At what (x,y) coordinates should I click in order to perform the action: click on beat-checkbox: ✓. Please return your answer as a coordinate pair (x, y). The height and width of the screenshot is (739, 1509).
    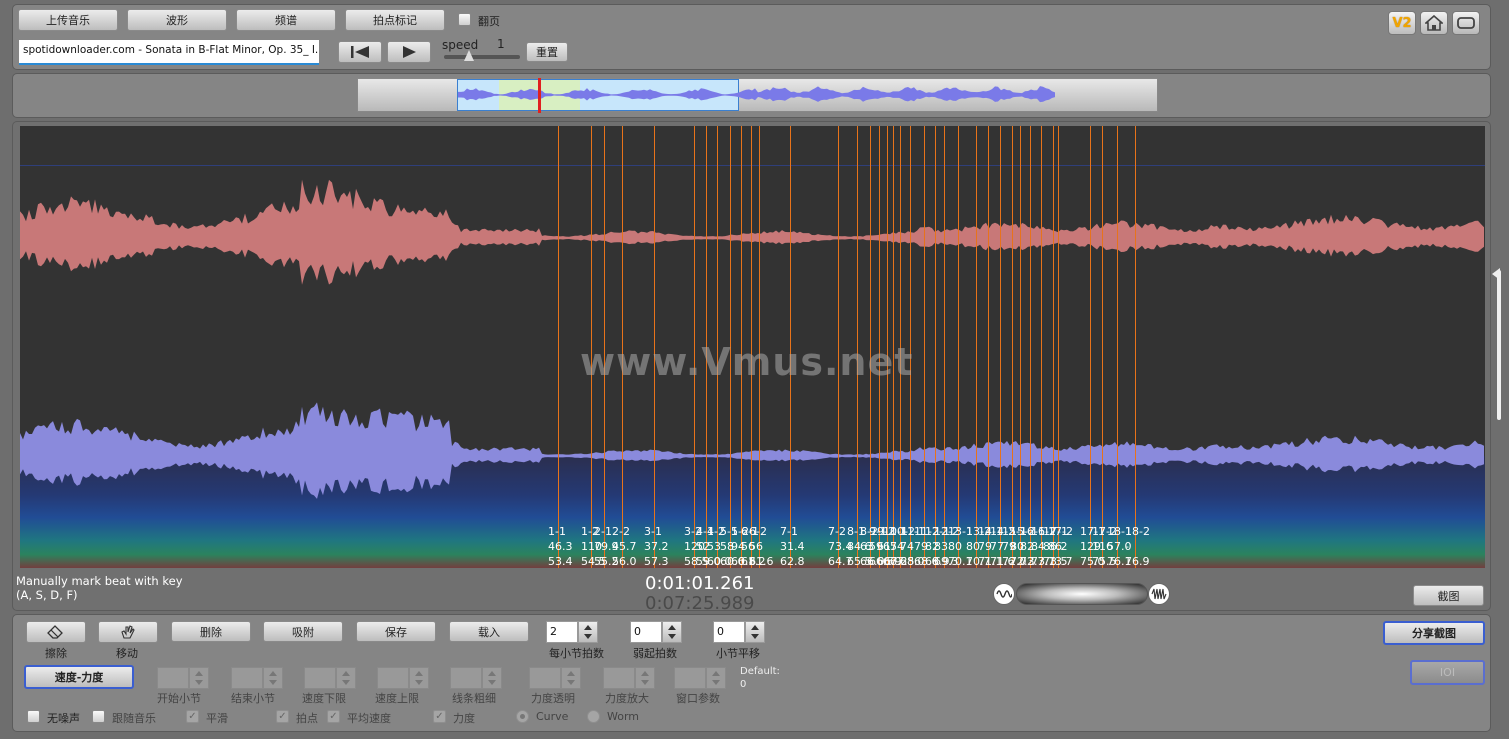
    Looking at the image, I should click on (282, 716).